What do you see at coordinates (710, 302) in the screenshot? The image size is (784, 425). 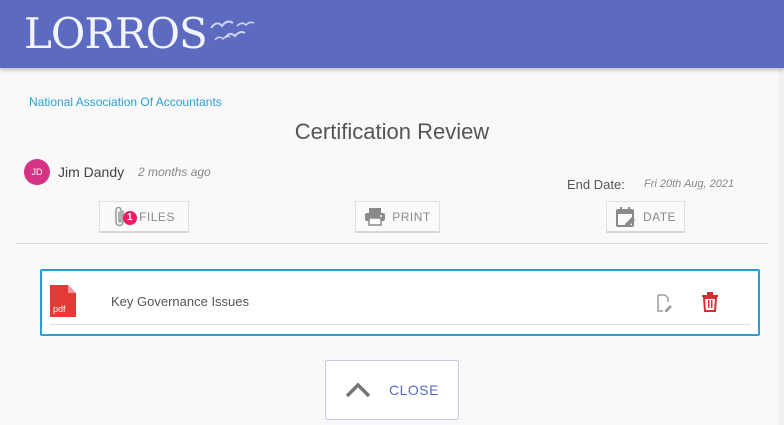 I see `trash-icon` at bounding box center [710, 302].